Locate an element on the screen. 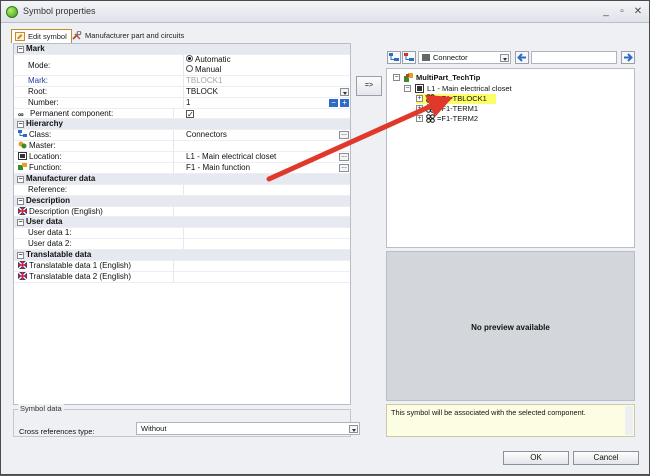  infinity-icon: ∞ is located at coordinates (21, 114).